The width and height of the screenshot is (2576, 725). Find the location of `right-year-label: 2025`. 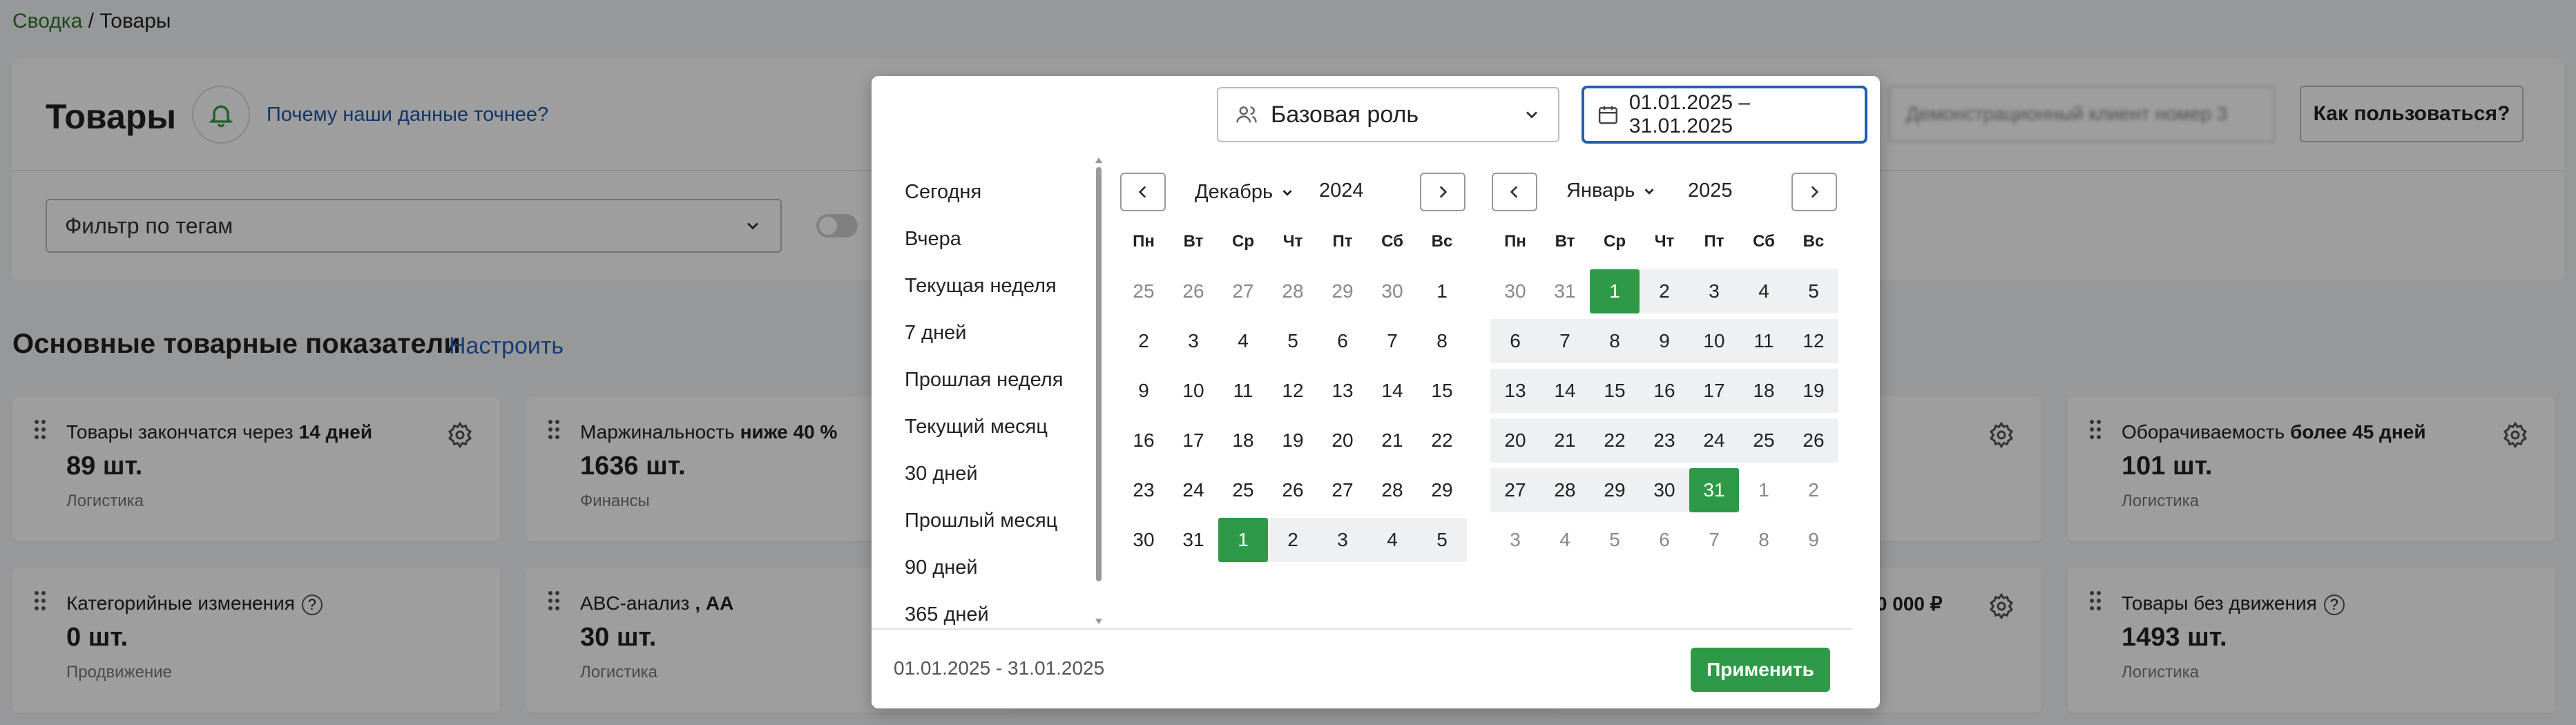

right-year-label: 2025 is located at coordinates (1710, 191).